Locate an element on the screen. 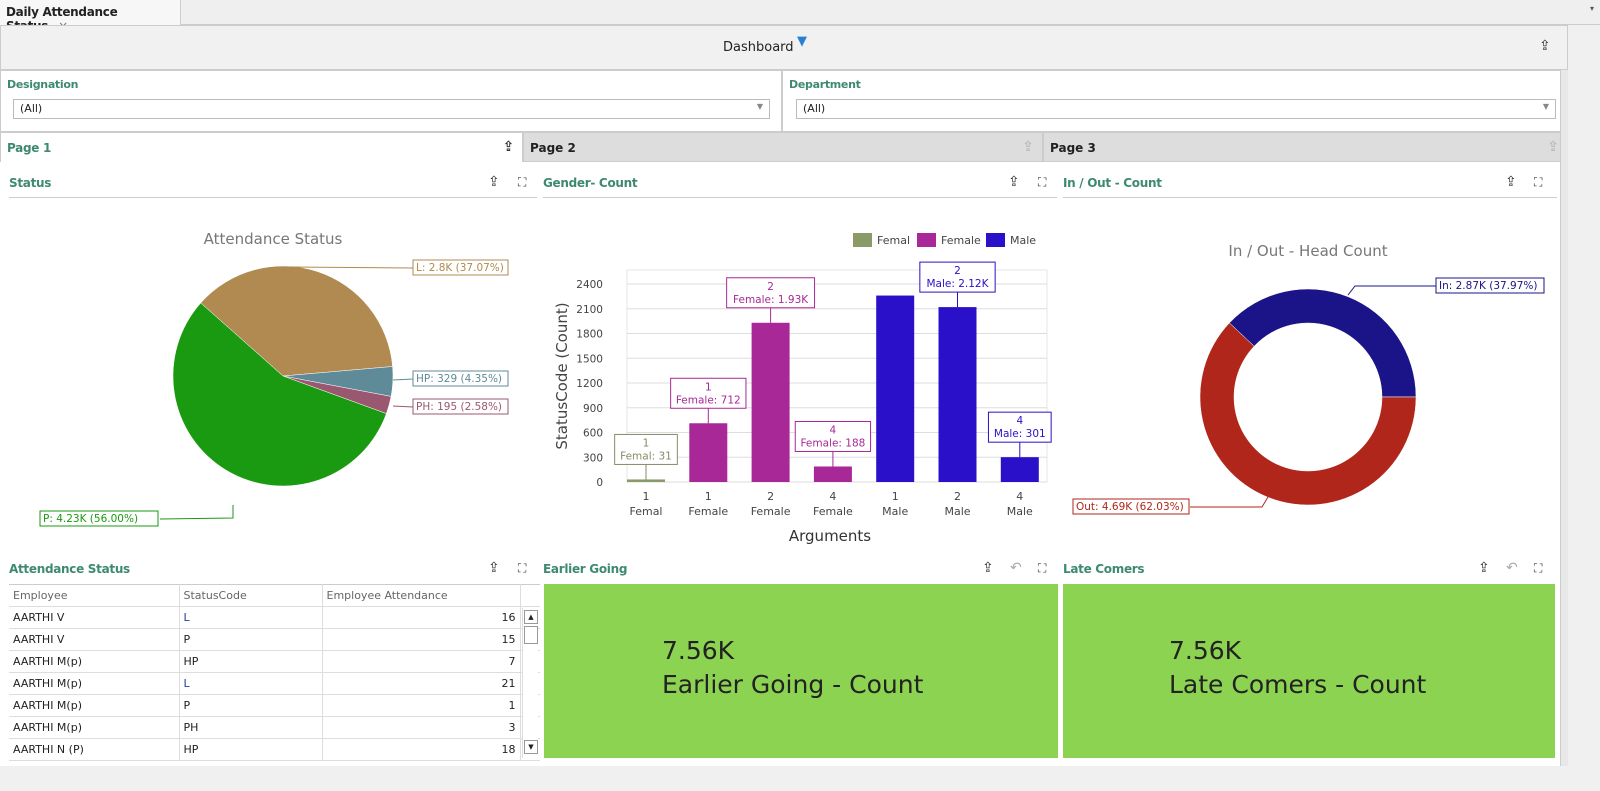  kpi-value: 7.56K is located at coordinates (698, 650).